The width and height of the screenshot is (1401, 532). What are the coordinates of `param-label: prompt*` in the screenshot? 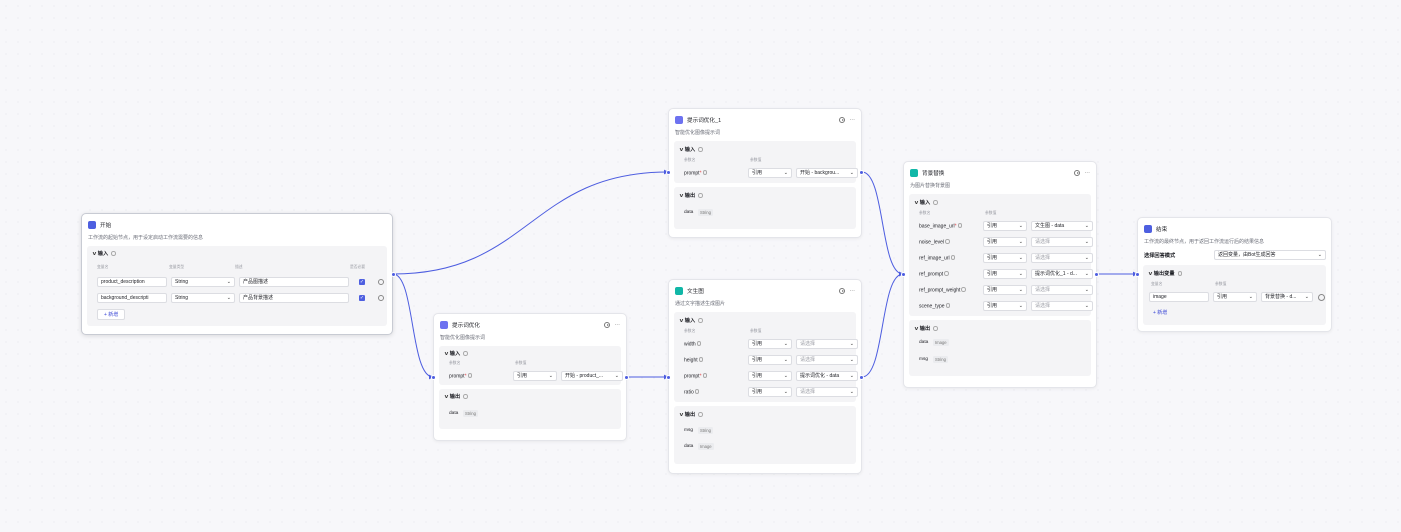 It's located at (461, 376).